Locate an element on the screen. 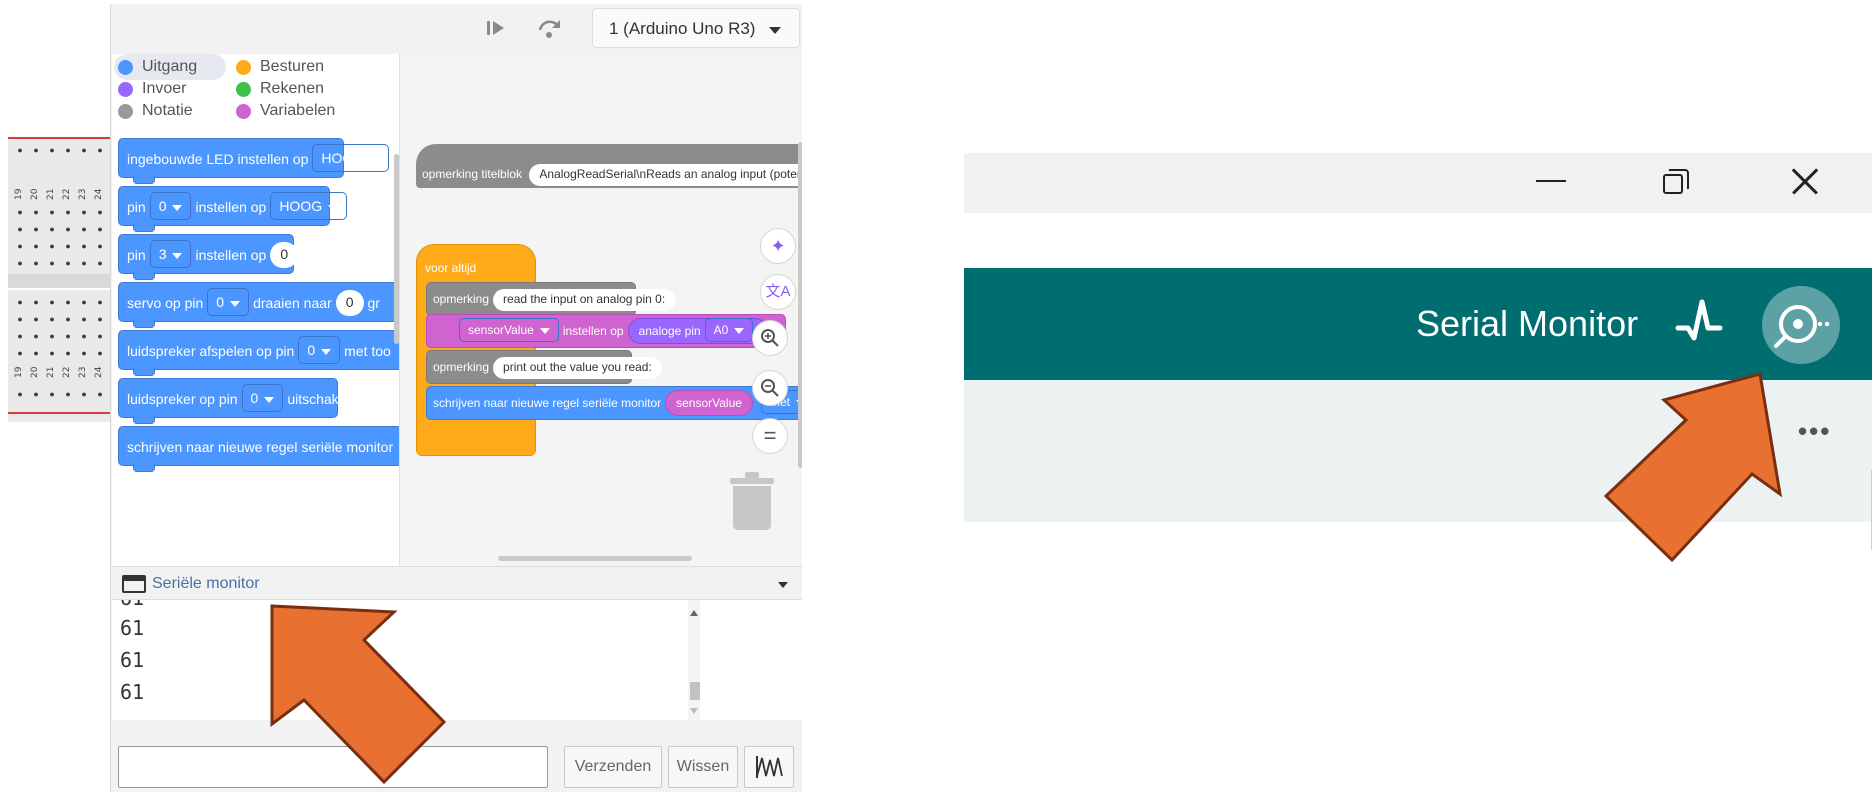 The height and width of the screenshot is (802, 1874). dropdown: 3 is located at coordinates (170, 254).